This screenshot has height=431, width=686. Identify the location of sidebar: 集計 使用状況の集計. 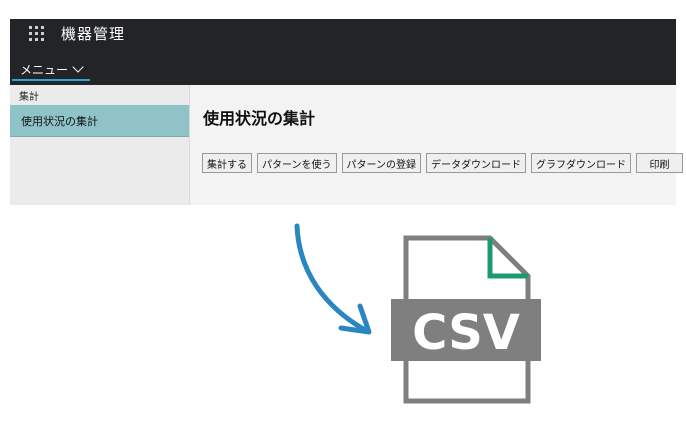
(100, 145).